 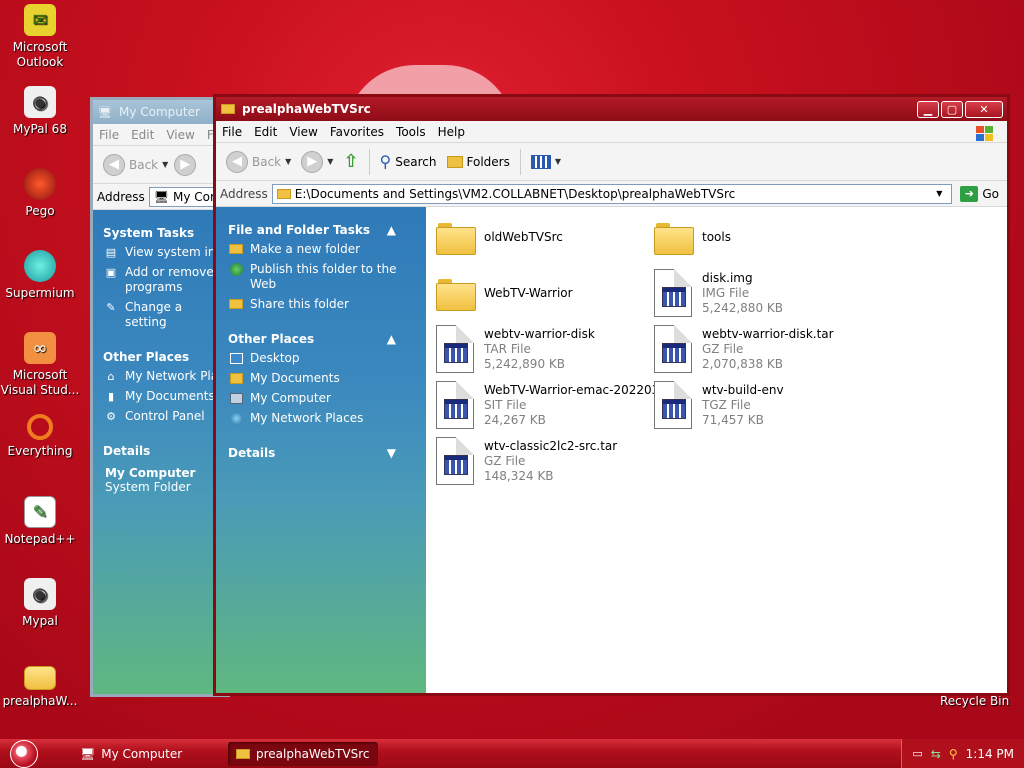 I want to click on system-tray: ▭ ⇆ ⚲ 1:14 PM, so click(x=962, y=753).